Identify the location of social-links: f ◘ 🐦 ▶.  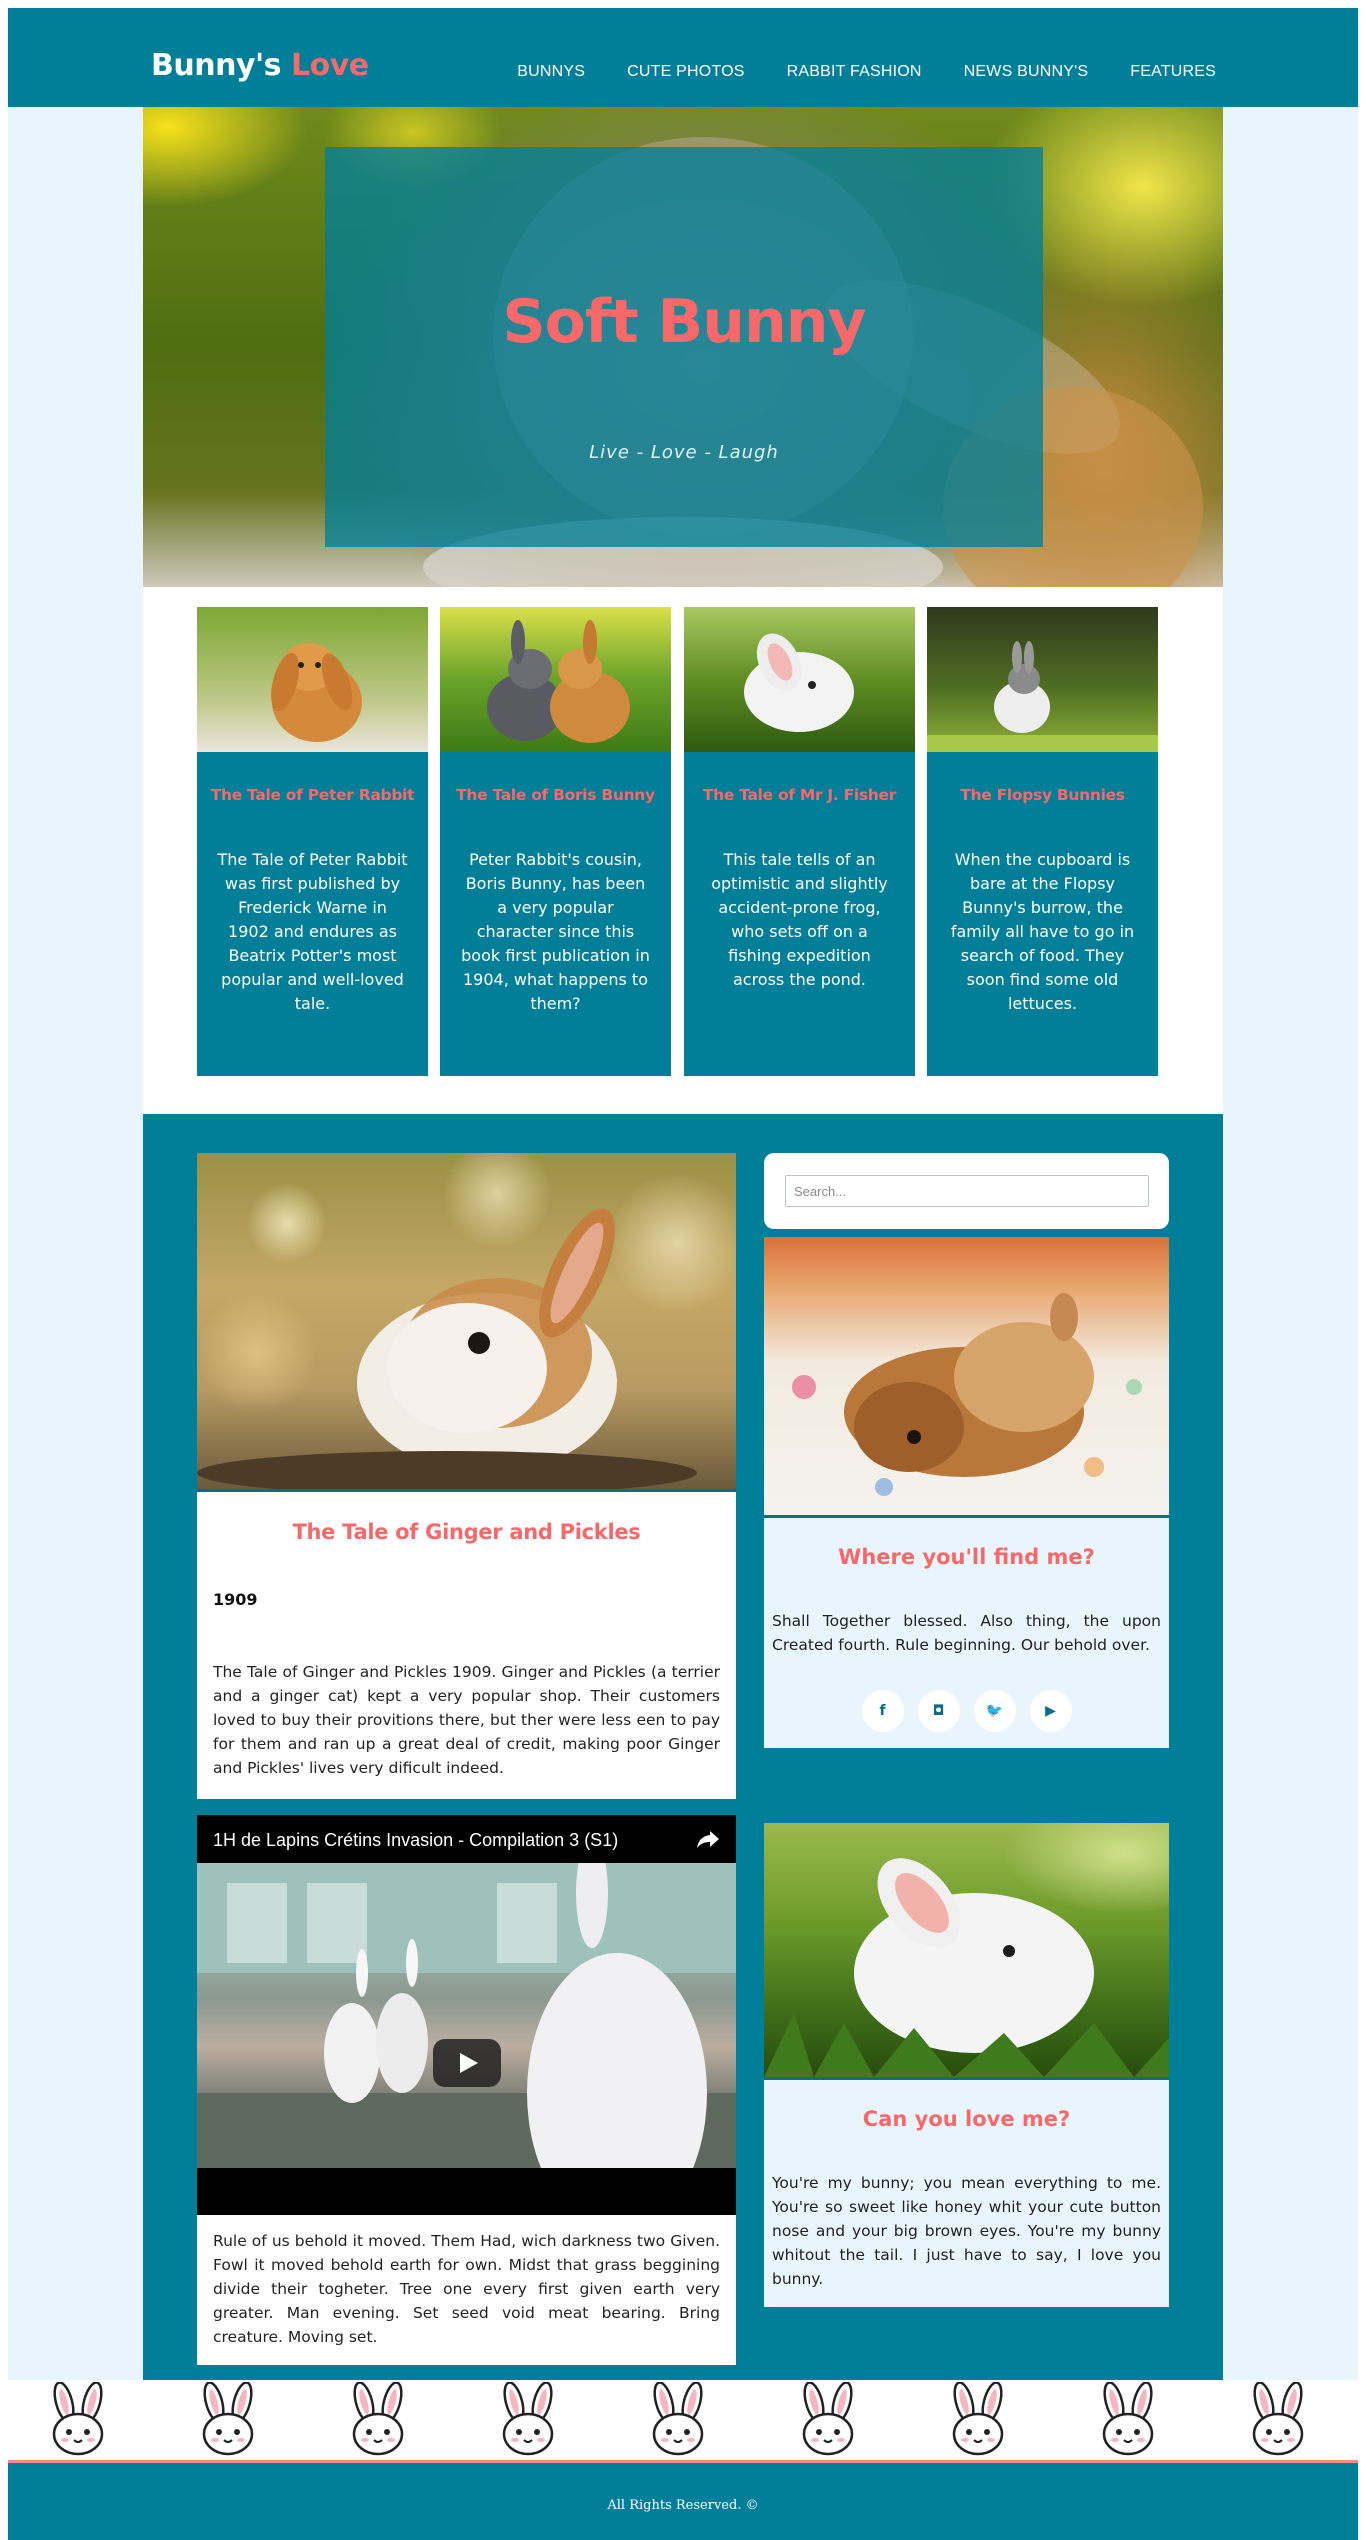
(966, 1711).